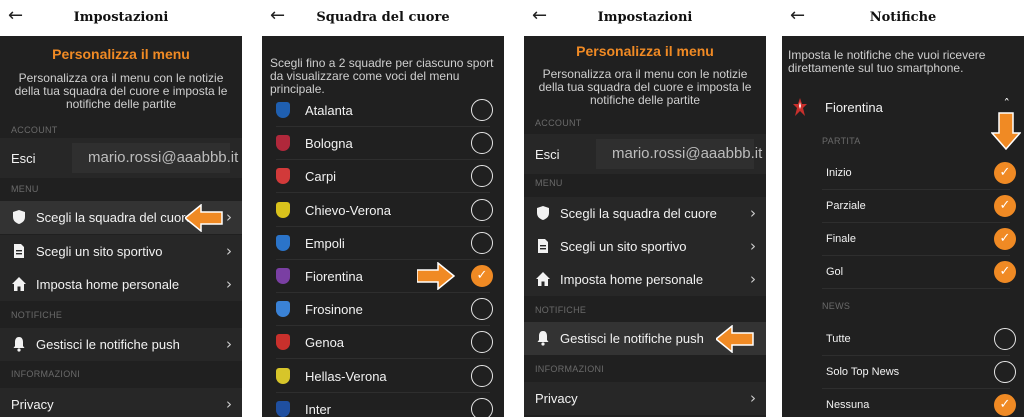  Describe the element at coordinates (848, 405) in the screenshot. I see `option-label: Nessuna` at that location.